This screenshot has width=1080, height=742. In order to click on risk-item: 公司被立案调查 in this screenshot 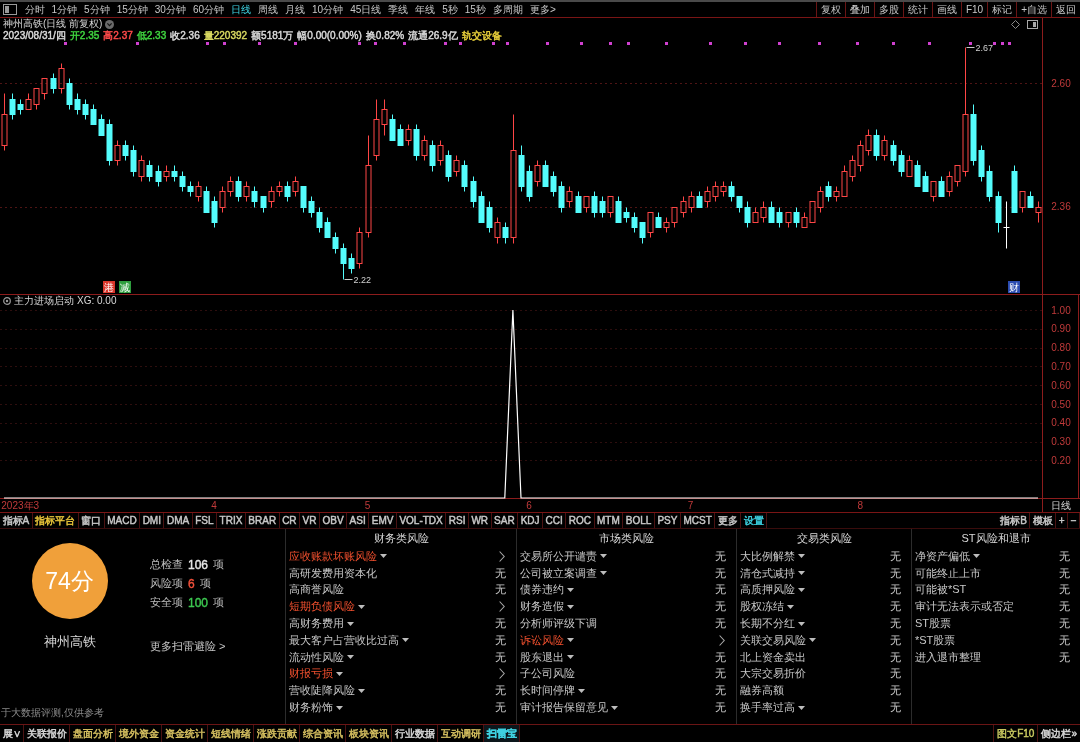, I will do `click(558, 573)`.